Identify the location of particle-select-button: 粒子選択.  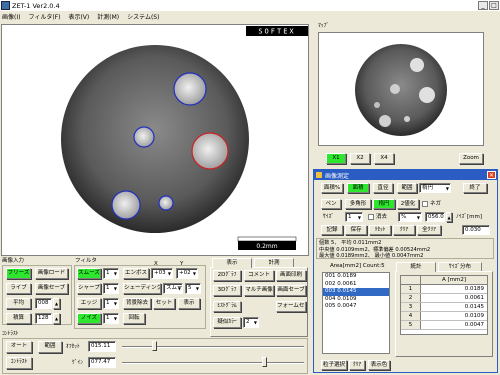
(334, 365).